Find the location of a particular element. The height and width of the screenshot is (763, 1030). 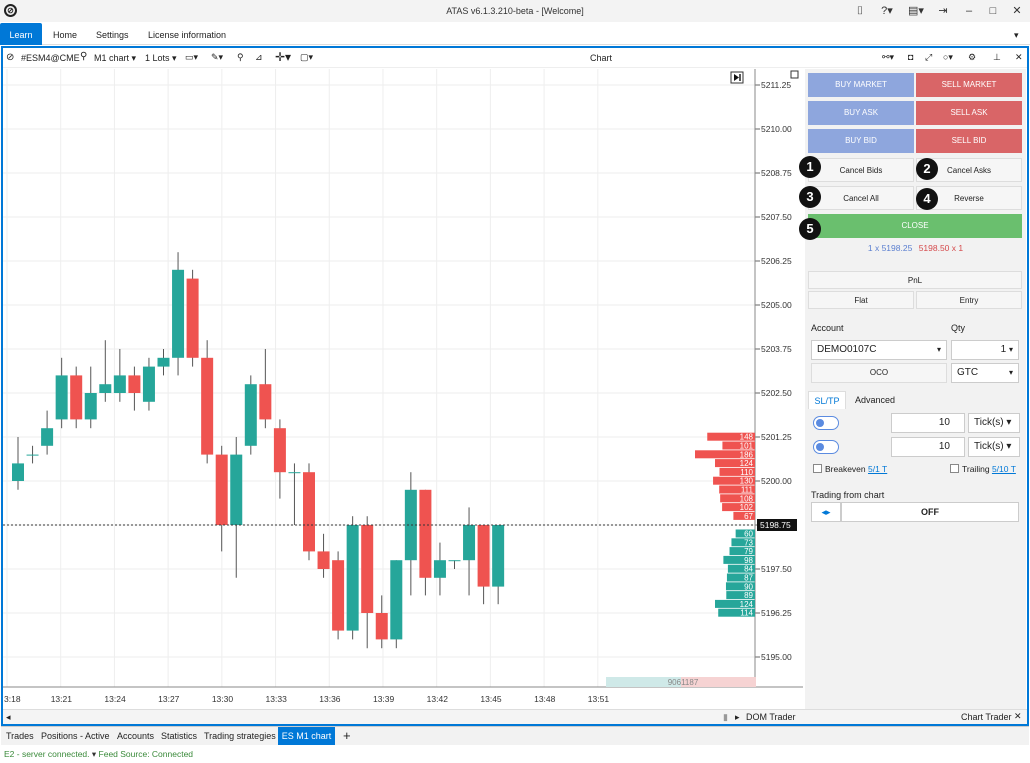

search-icon: ⚲ is located at coordinates (83, 56).